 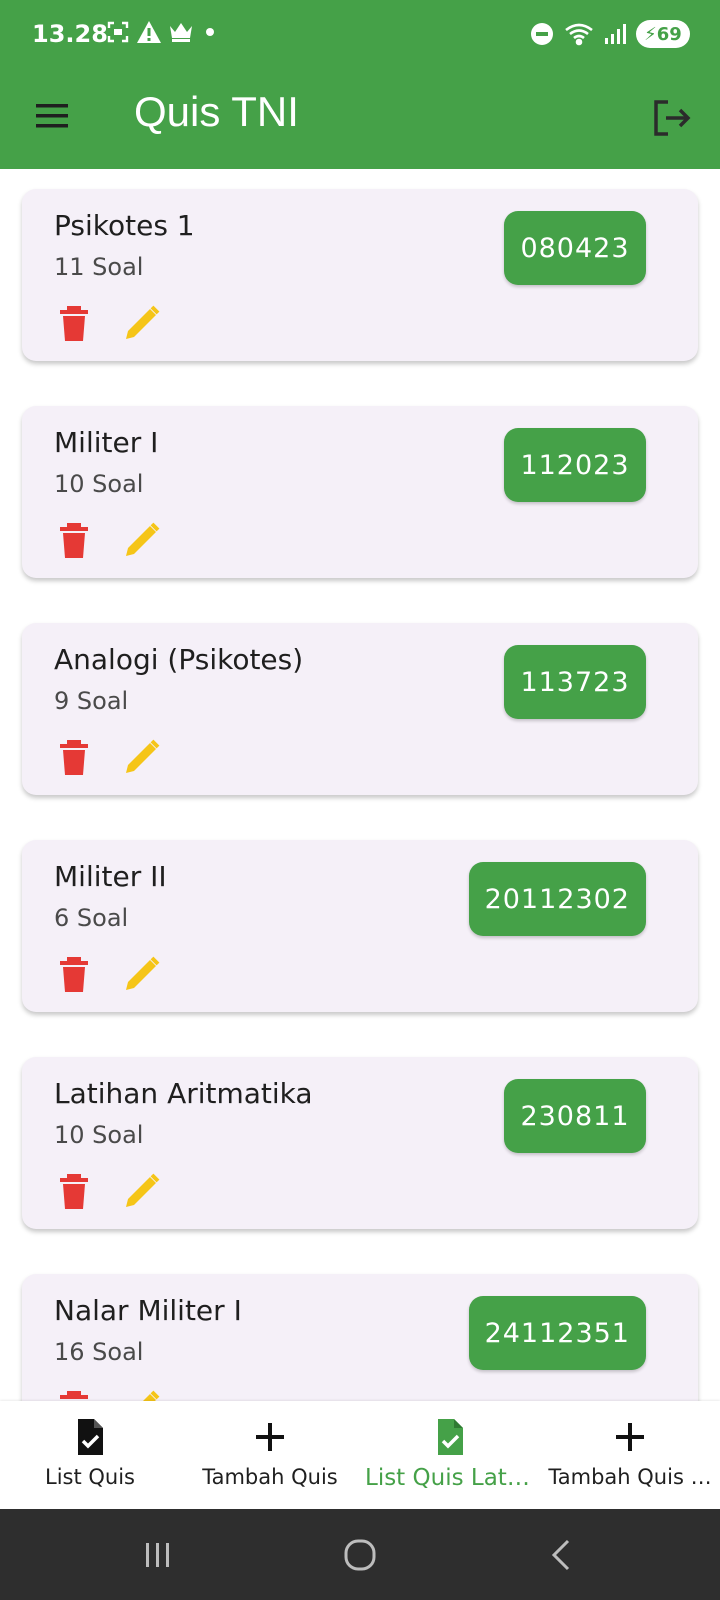 I want to click on screenshot-icon, so click(x=118, y=32).